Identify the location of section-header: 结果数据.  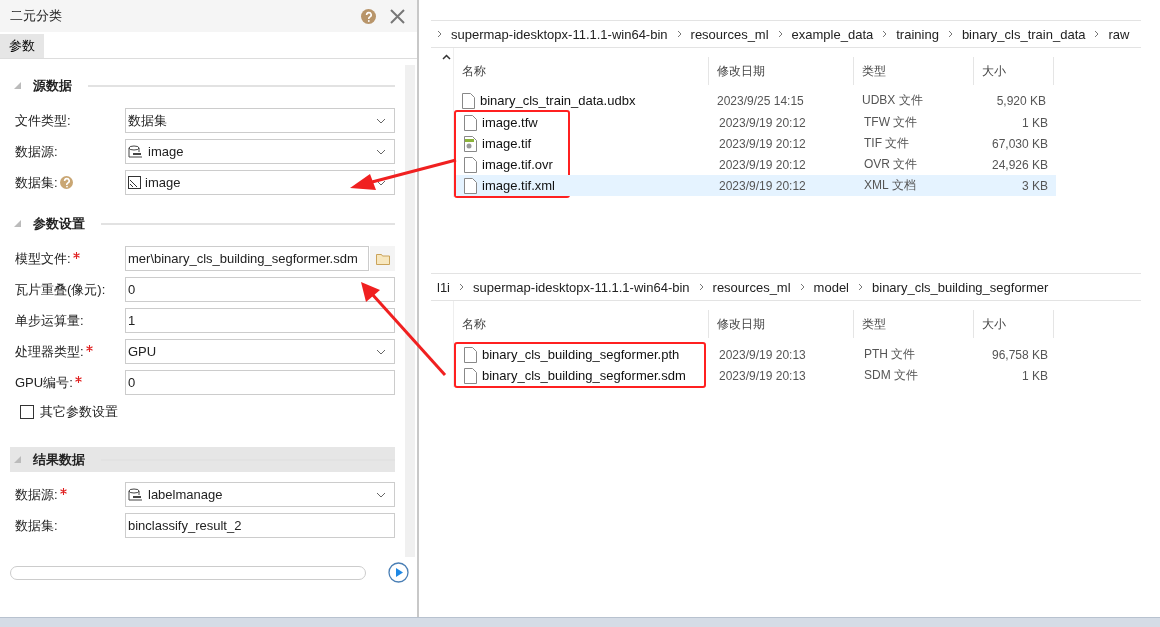
(202, 459).